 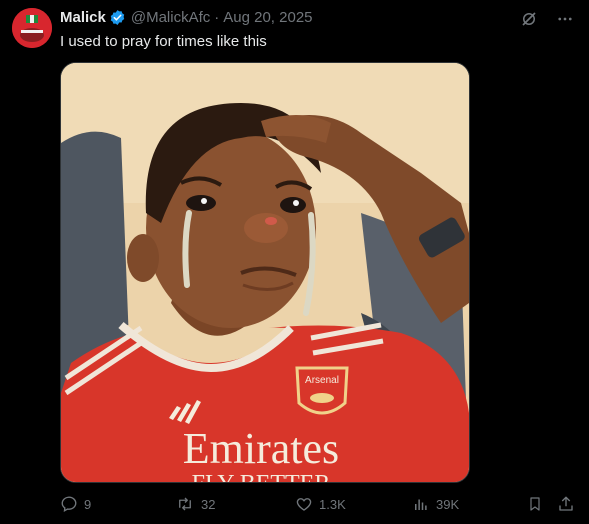 I want to click on reply-button: 9, so click(x=75, y=504).